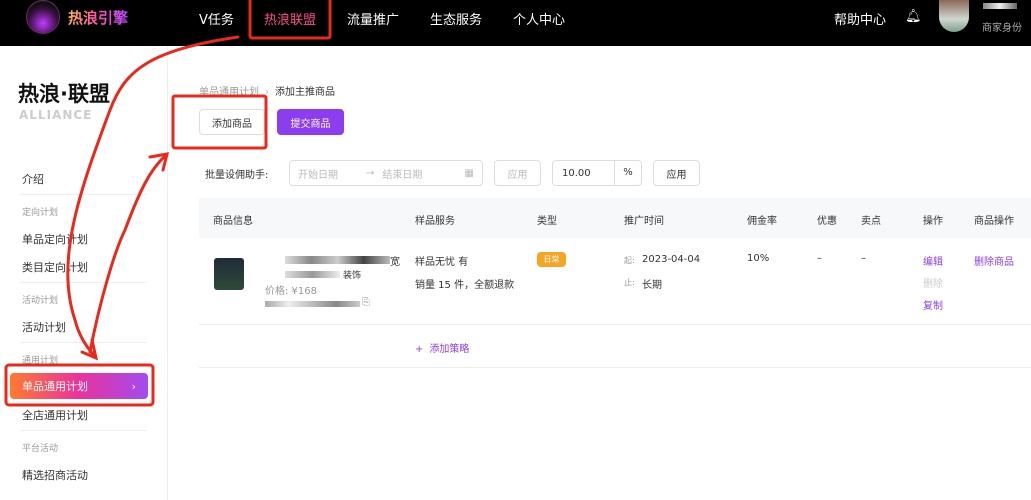  What do you see at coordinates (366, 302) in the screenshot?
I see `copy-icon: ⎘` at bounding box center [366, 302].